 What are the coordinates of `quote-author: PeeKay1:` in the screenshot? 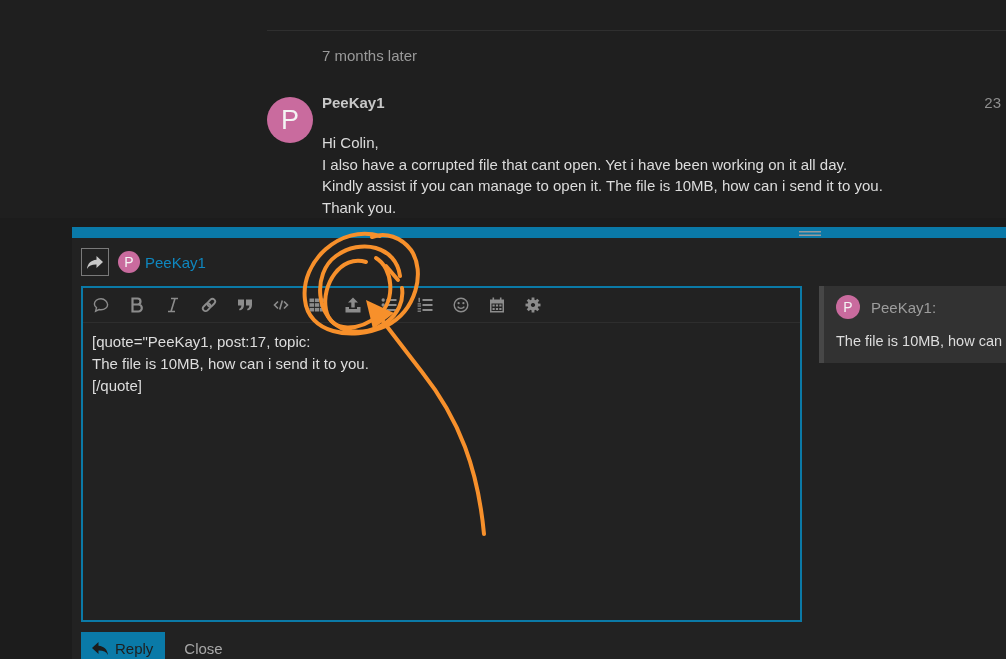 It's located at (904, 307).